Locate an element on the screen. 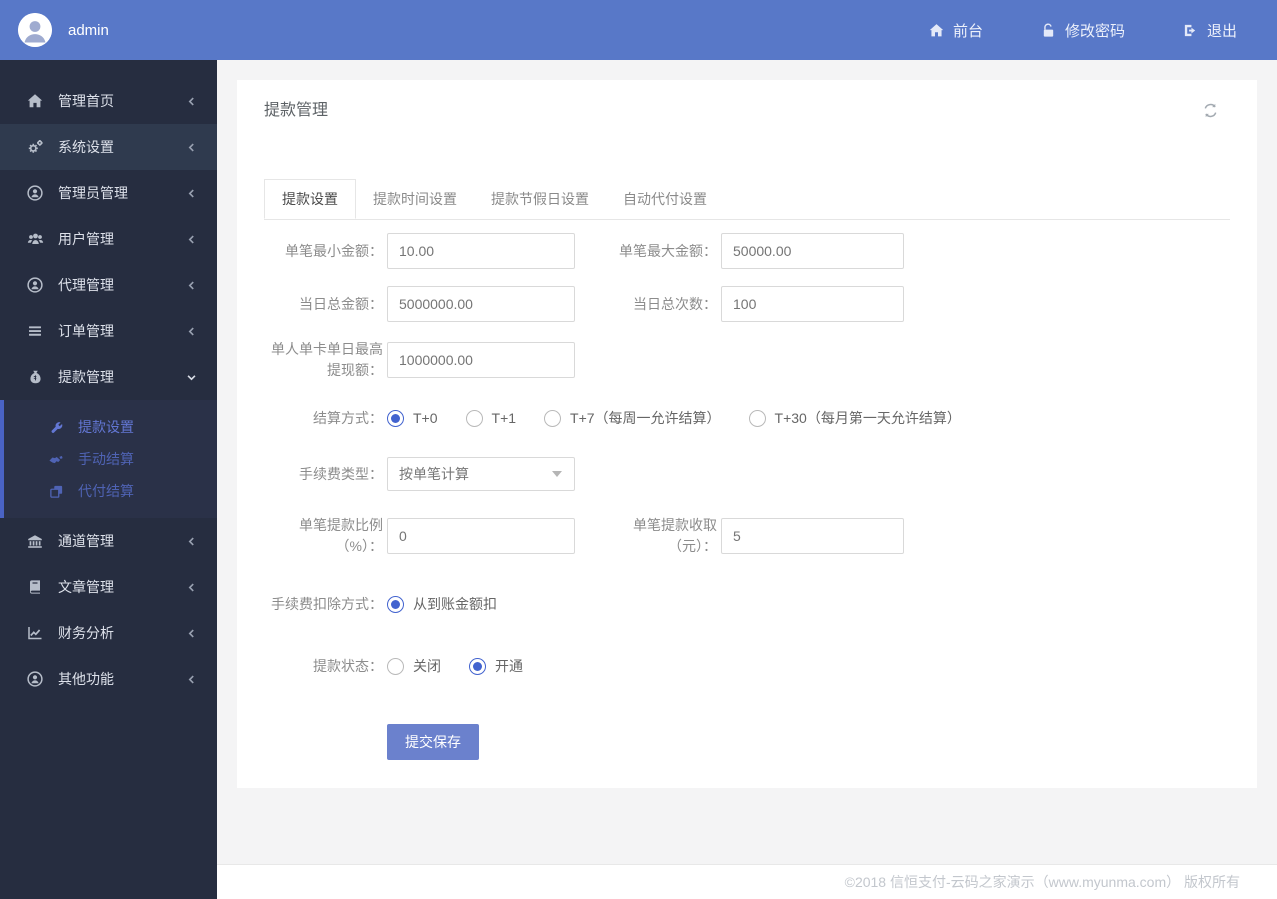  daily-total-label: 当日总金额： is located at coordinates (341, 303).